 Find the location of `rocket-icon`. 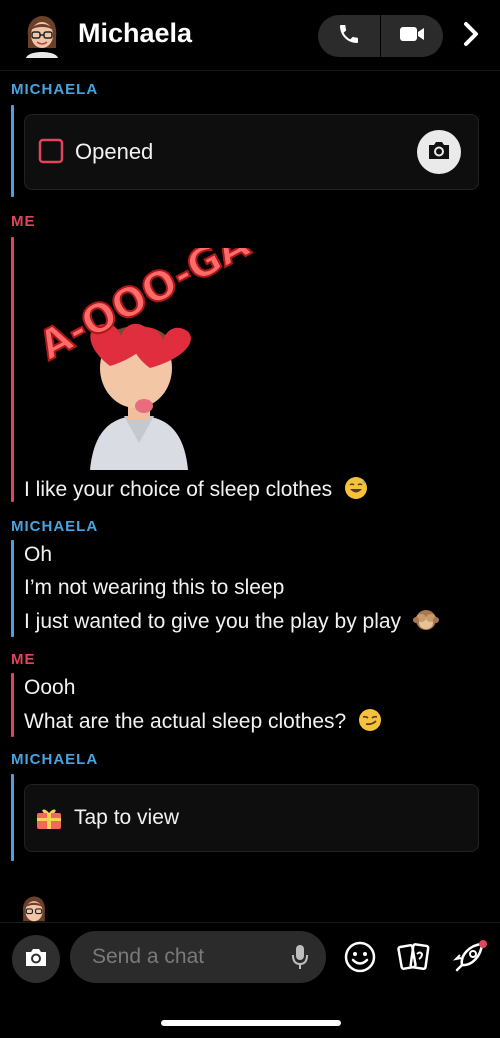

rocket-icon is located at coordinates (470, 959).